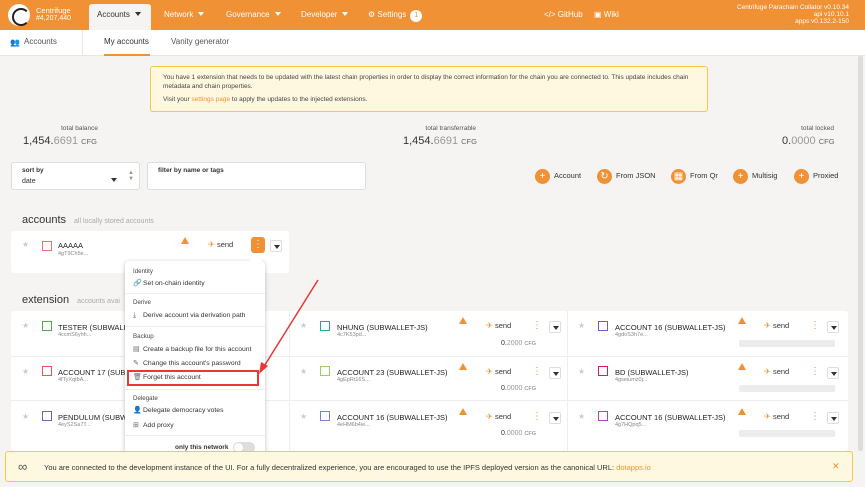 This screenshot has height=487, width=865. I want to click on tab-my-accounts: My accounts, so click(127, 43).